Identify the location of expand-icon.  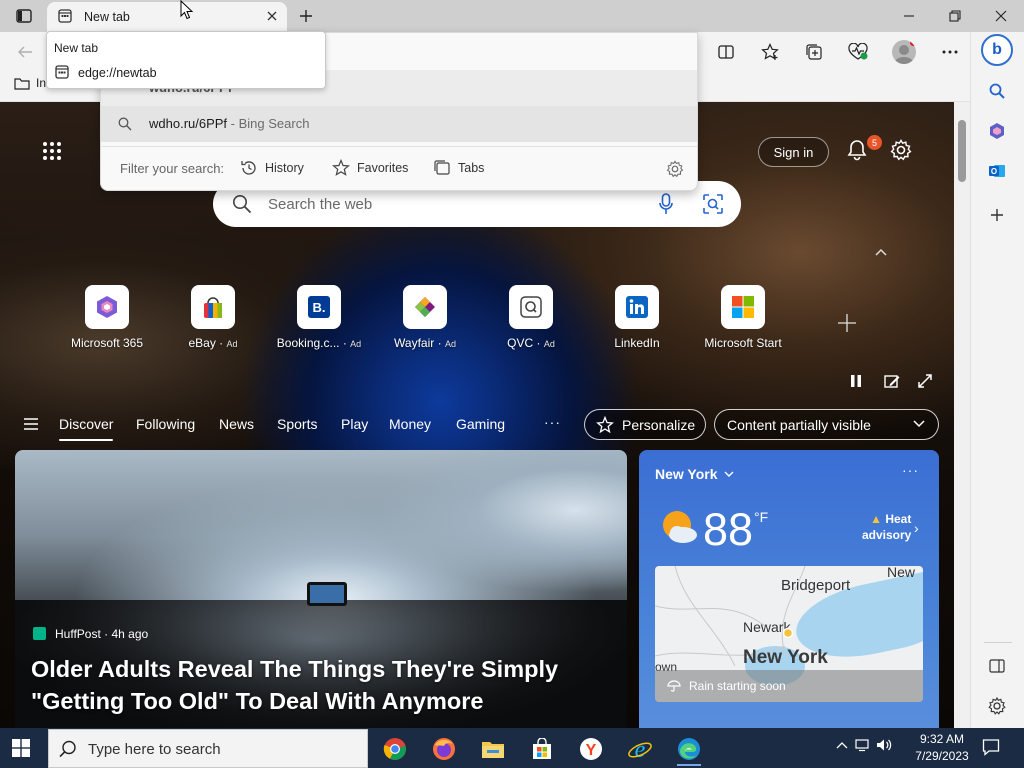
(925, 381).